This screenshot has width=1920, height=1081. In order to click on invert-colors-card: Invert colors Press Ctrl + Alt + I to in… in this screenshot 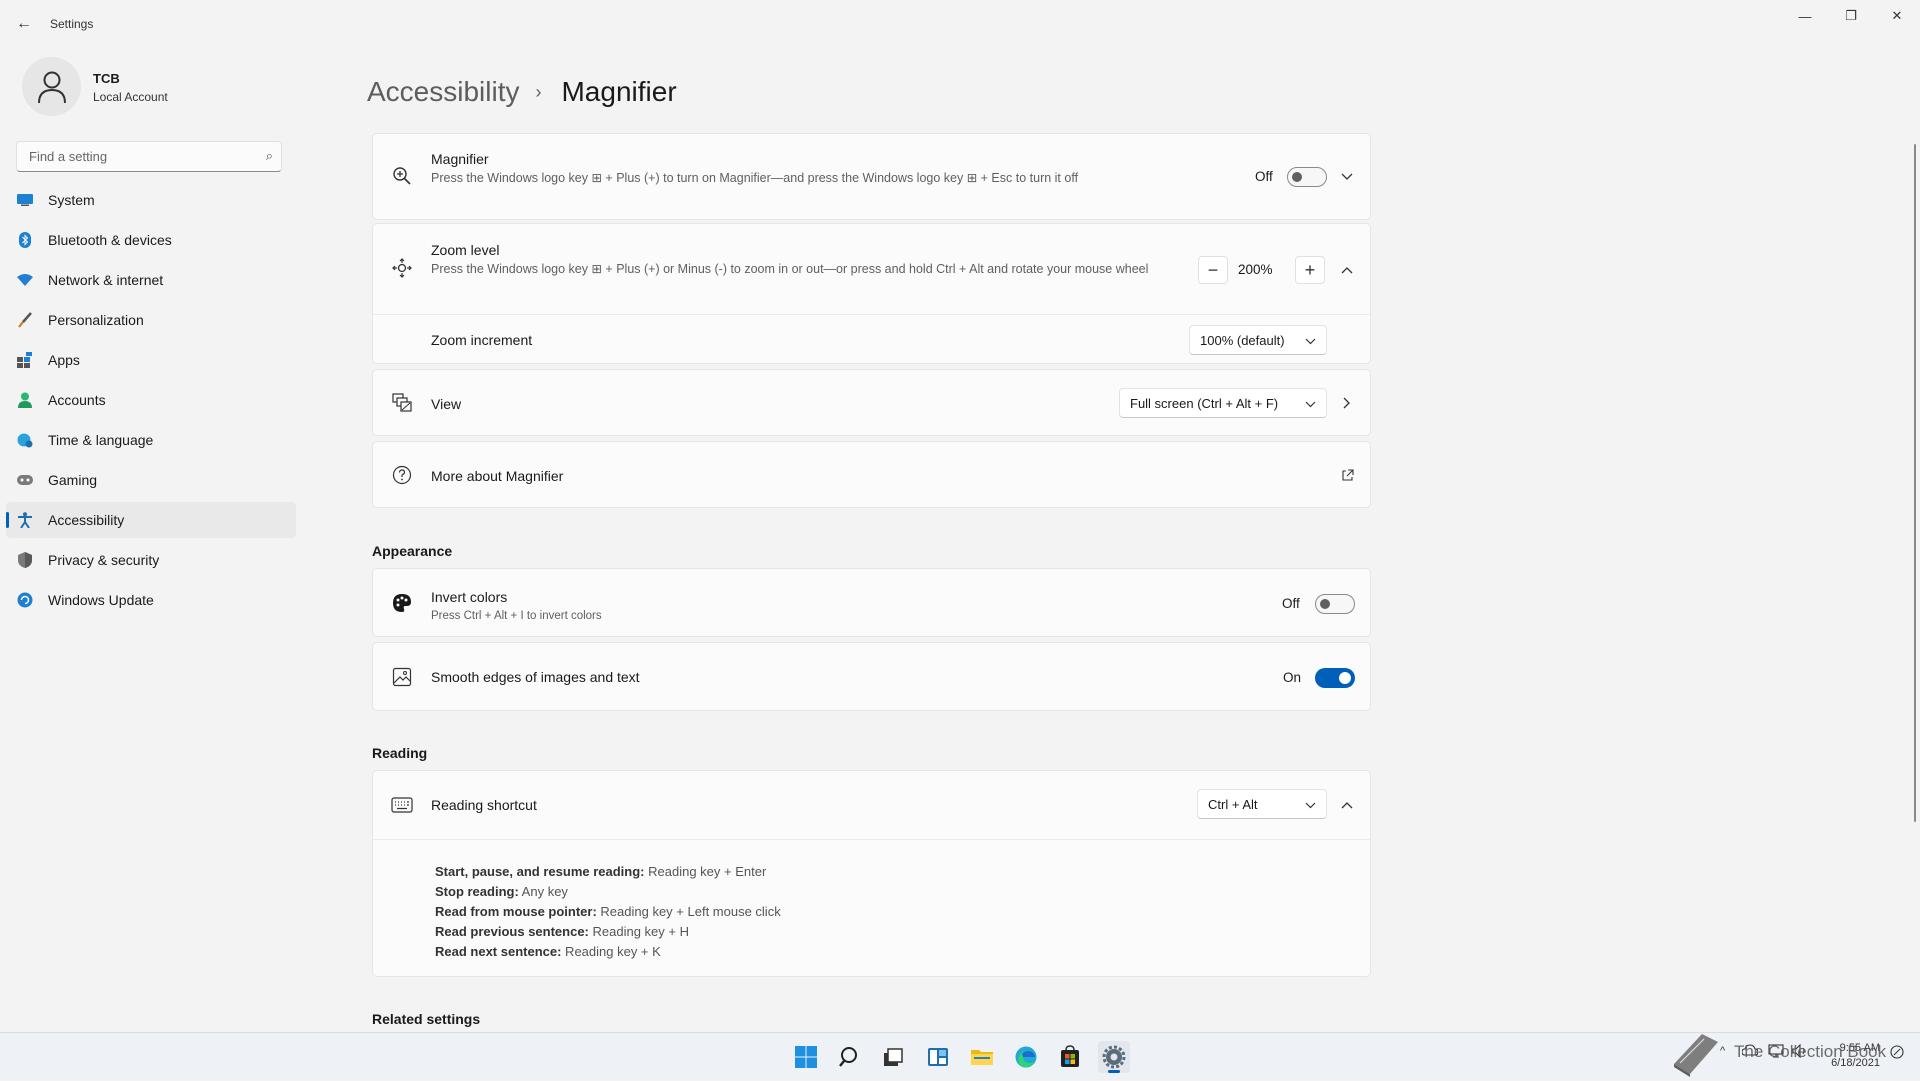, I will do `click(871, 602)`.